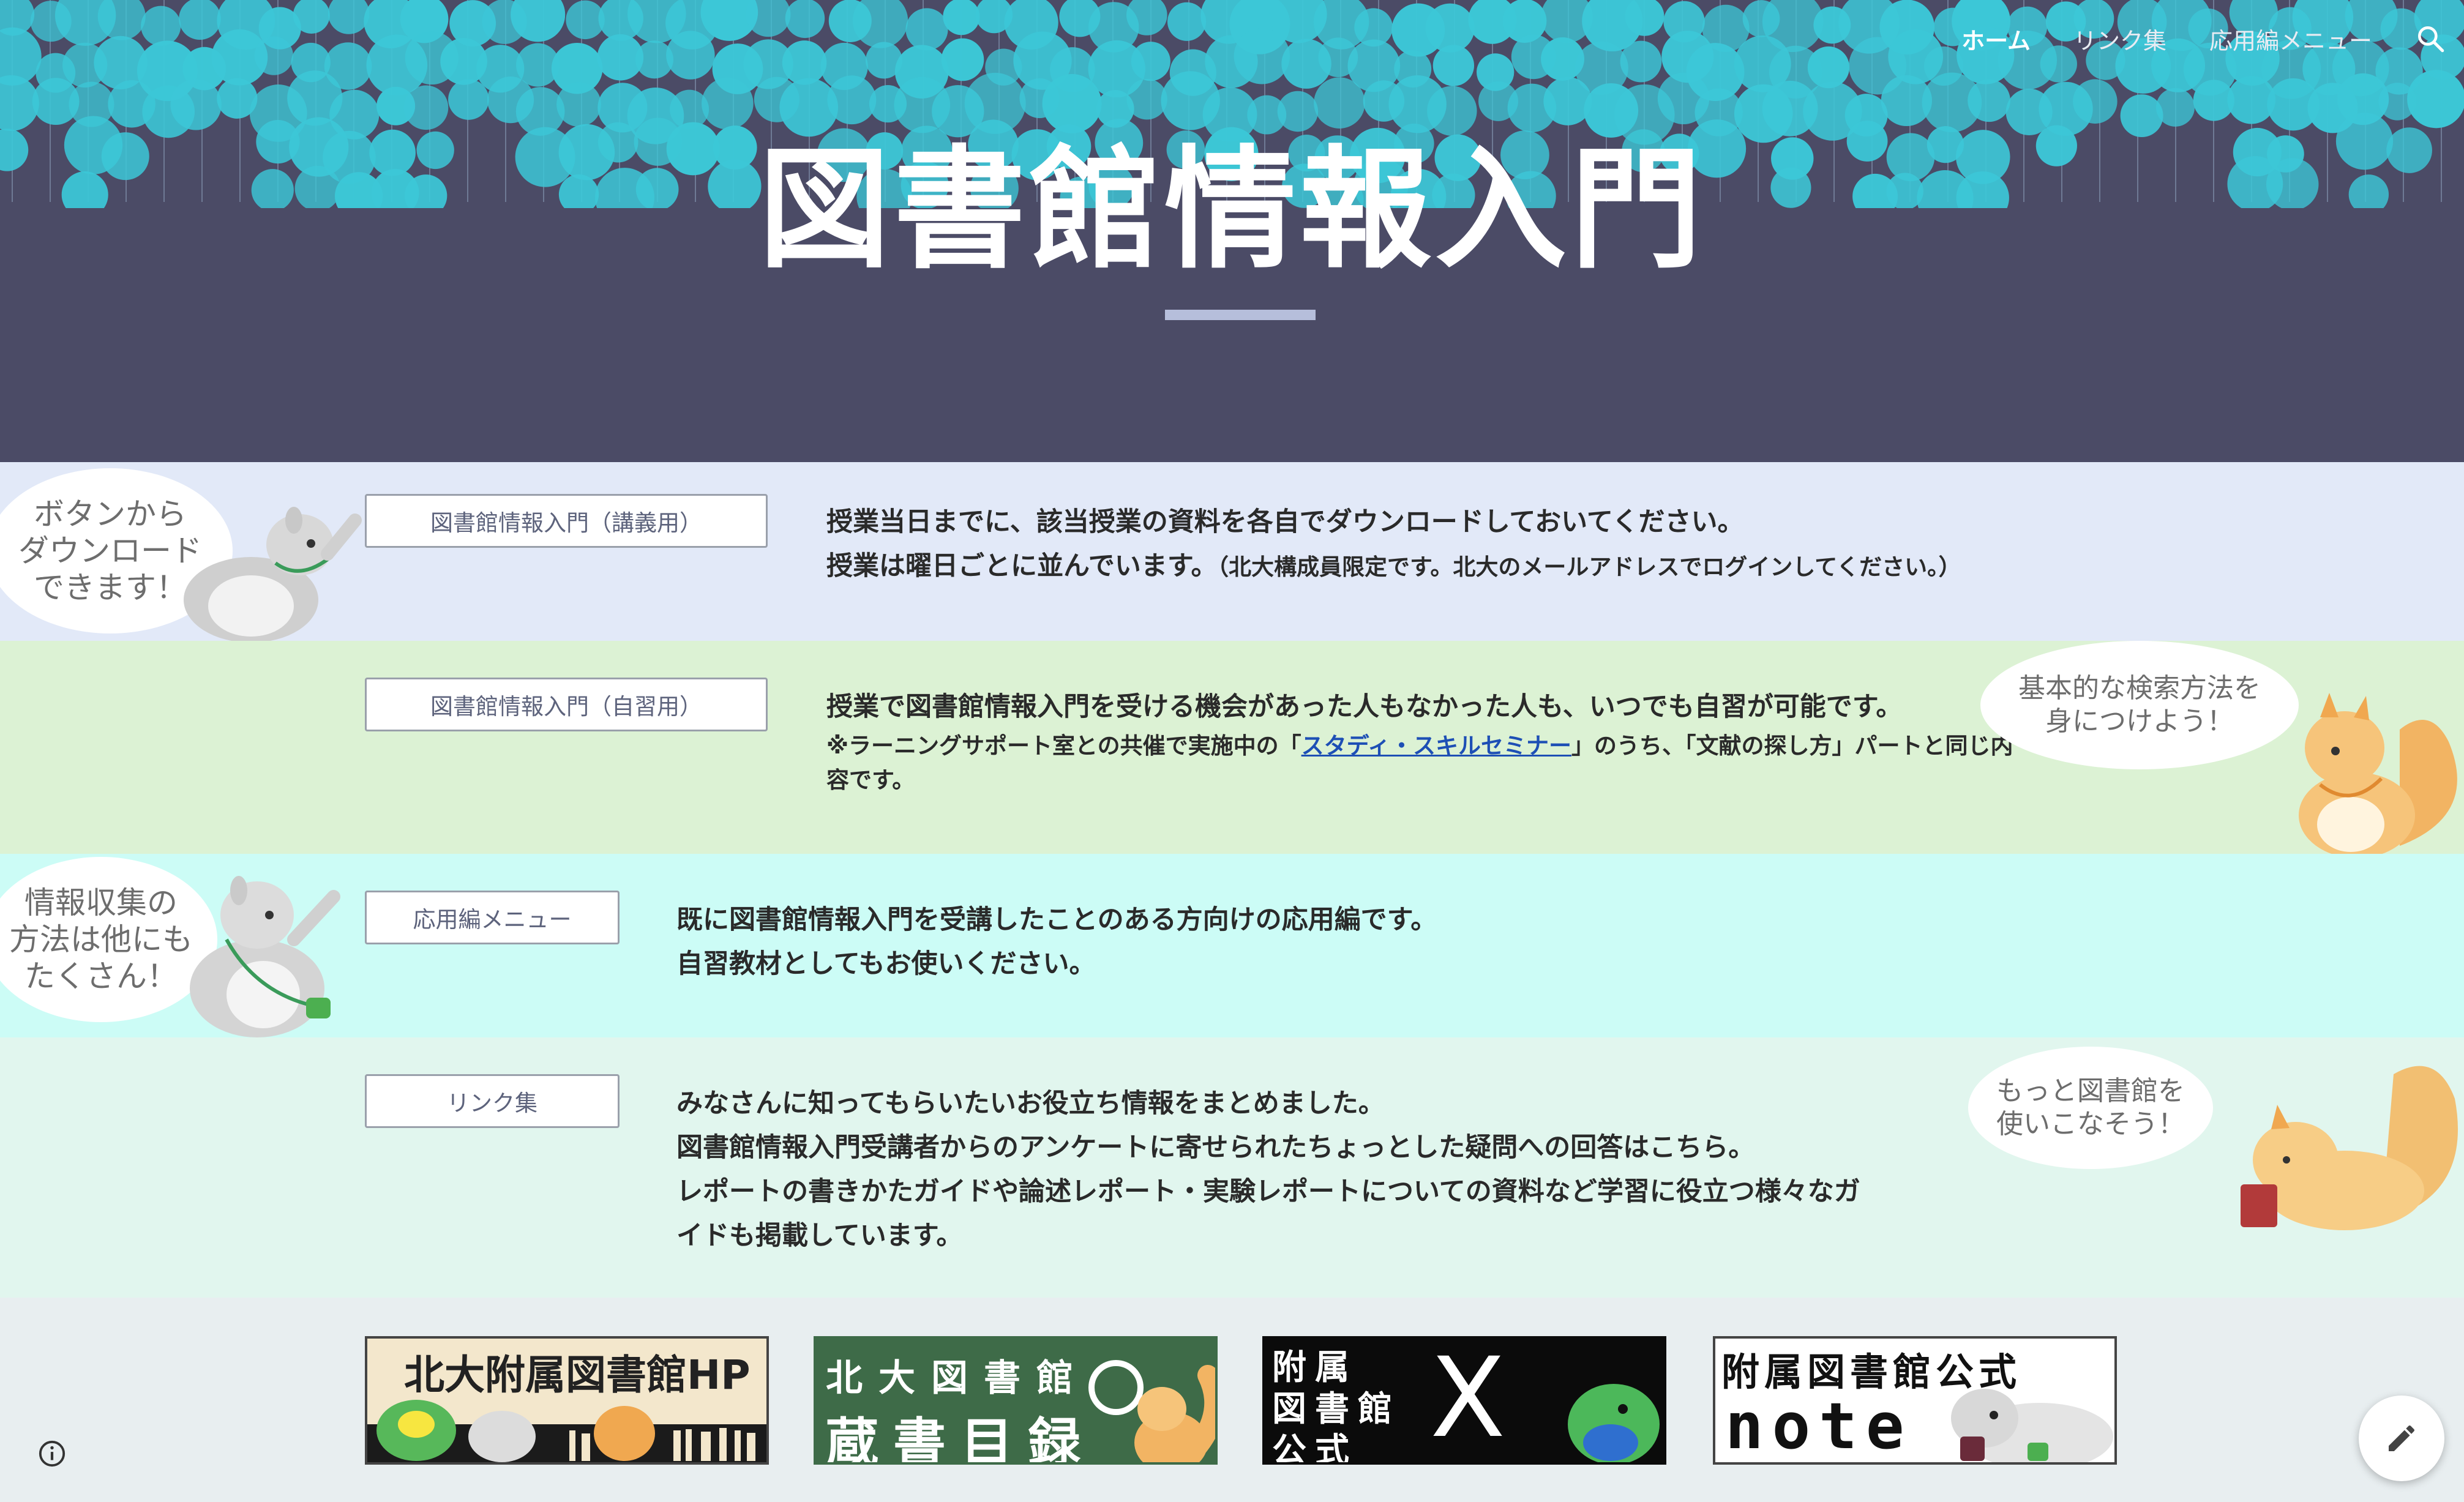 This screenshot has width=2464, height=1502. I want to click on advanced-menu-button: 応用編メニュー, so click(492, 917).